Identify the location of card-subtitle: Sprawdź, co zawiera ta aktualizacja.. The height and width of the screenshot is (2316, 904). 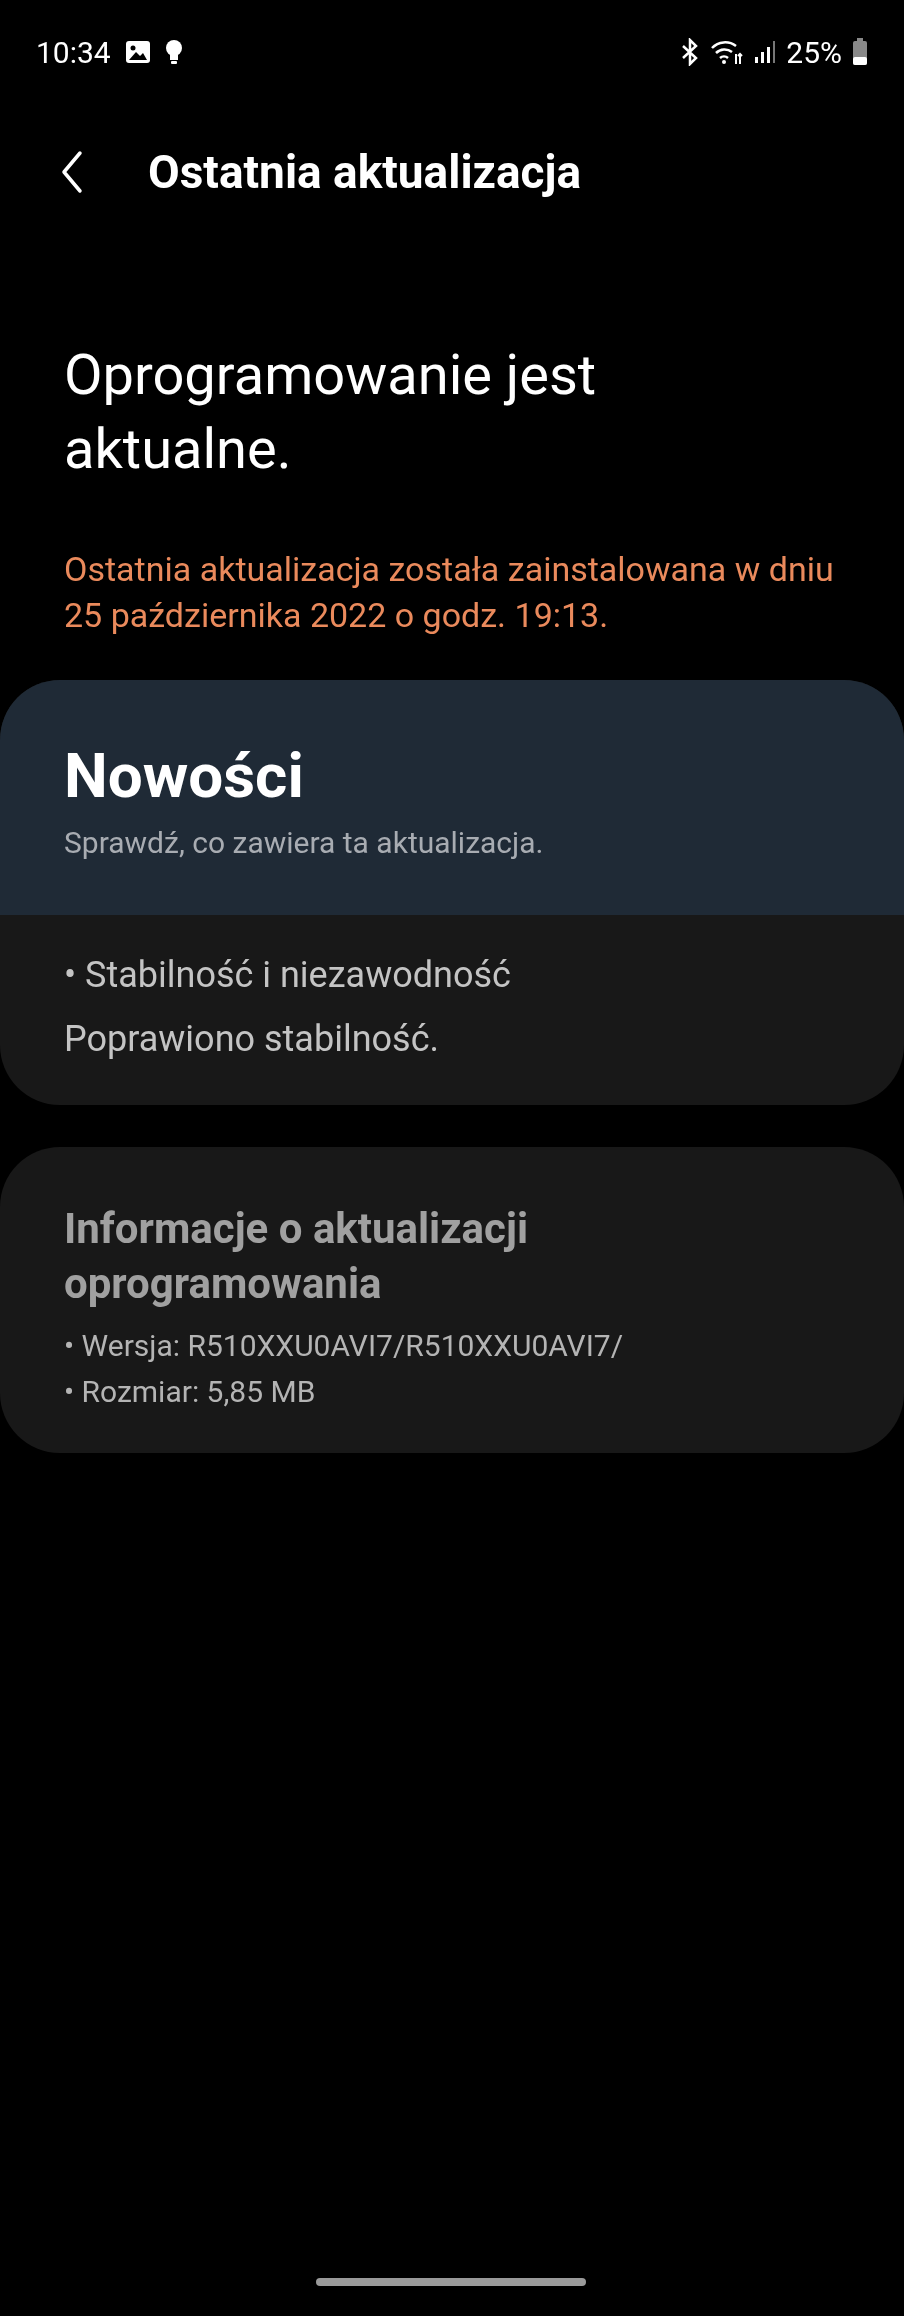
(304, 843).